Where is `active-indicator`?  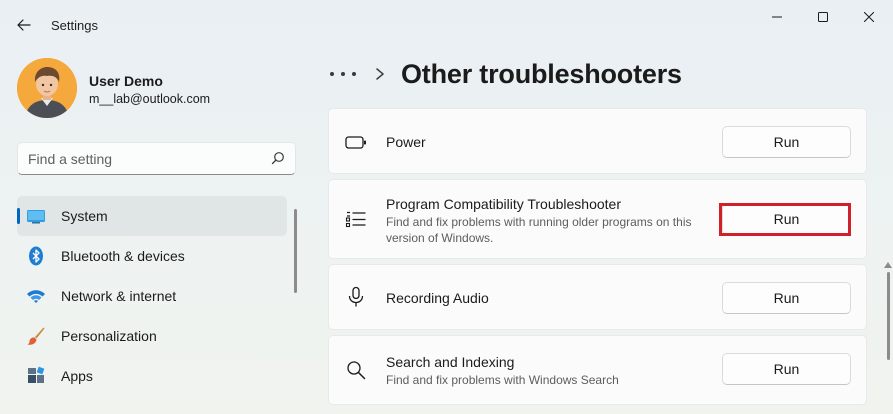 active-indicator is located at coordinates (18, 216).